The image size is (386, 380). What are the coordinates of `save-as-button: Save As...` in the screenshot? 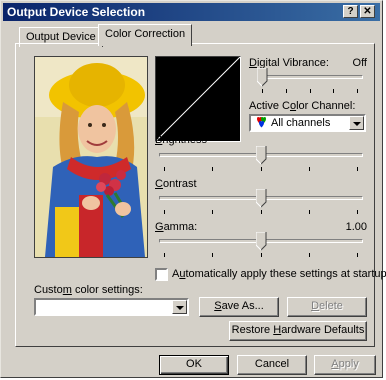 It's located at (239, 307).